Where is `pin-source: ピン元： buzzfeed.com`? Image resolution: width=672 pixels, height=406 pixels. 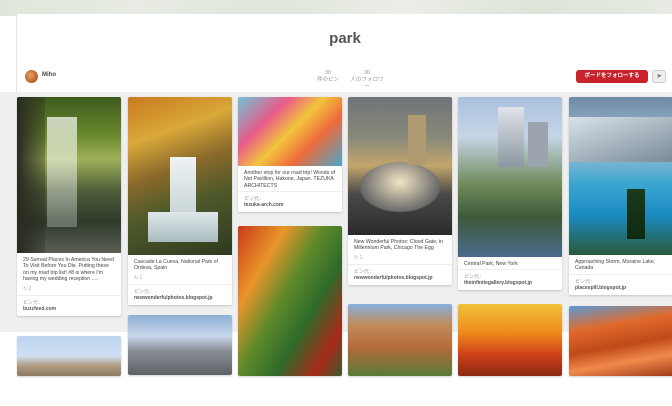 pin-source: ピン元： buzzfeed.com is located at coordinates (69, 305).